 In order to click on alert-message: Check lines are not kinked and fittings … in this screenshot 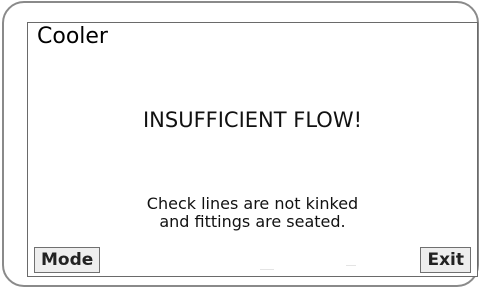, I will do `click(252, 213)`.